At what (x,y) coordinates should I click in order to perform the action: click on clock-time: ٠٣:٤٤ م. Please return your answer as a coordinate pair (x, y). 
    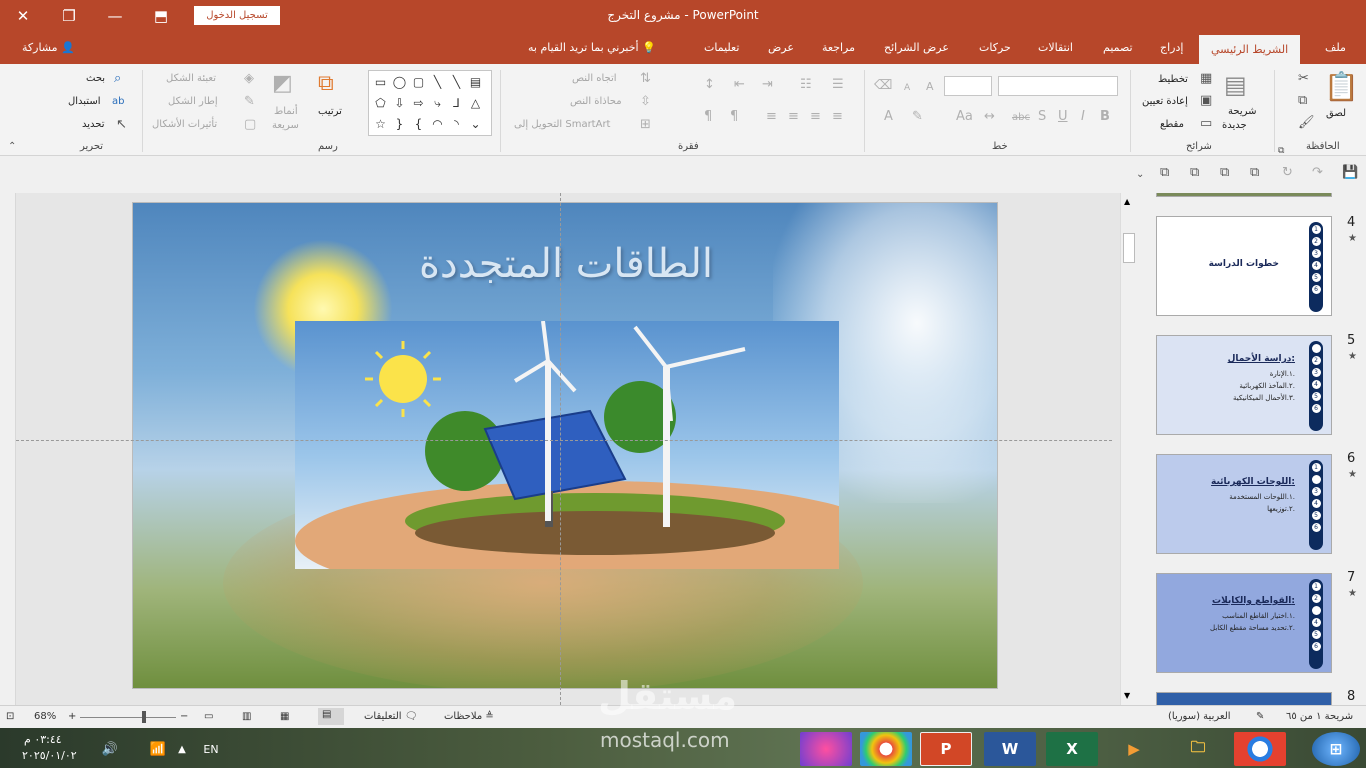
    Looking at the image, I should click on (43, 739).